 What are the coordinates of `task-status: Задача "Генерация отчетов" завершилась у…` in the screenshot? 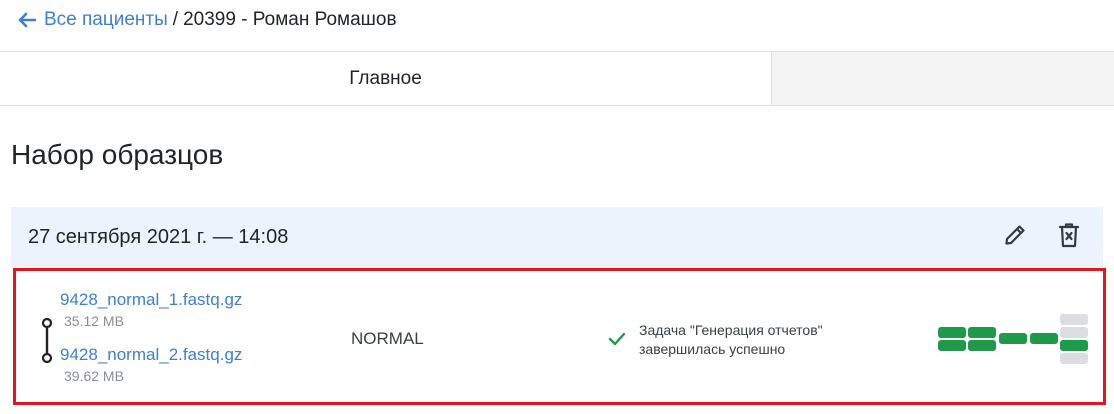 It's located at (753, 340).